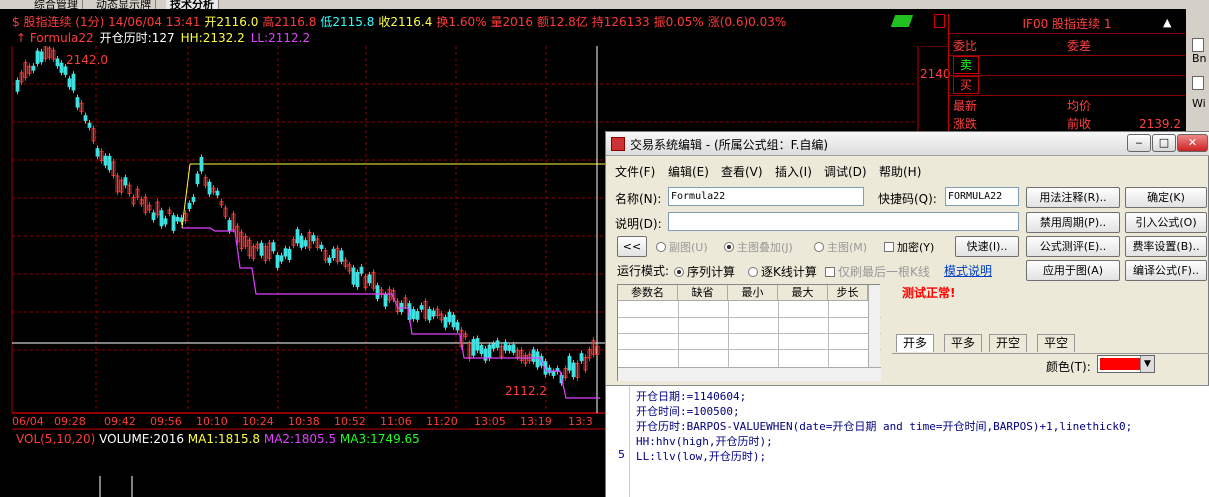 The width and height of the screenshot is (1209, 497). I want to click on volume-bars, so click(116, 486).